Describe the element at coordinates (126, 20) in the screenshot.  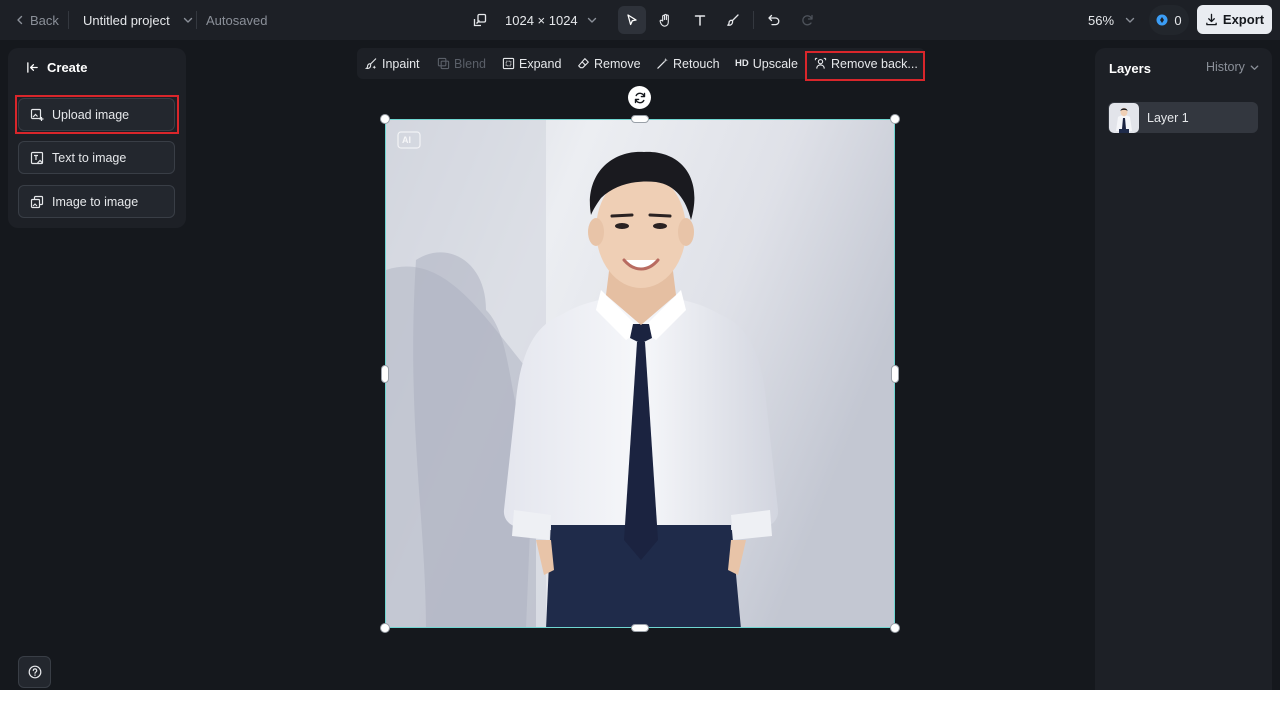
I see `project-title: Untitled project` at that location.